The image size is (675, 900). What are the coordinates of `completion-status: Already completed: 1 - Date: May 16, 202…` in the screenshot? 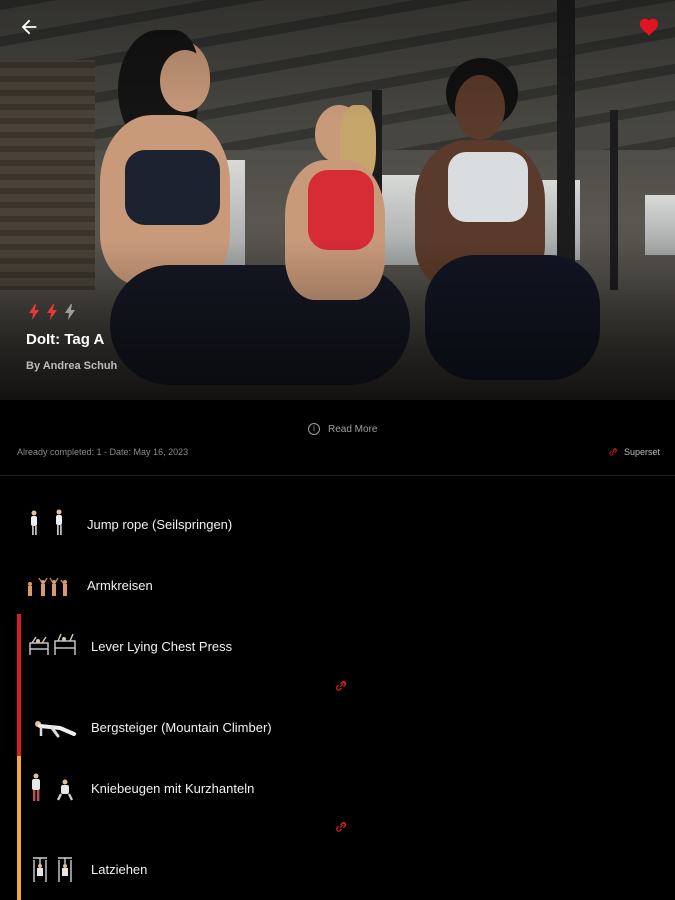 It's located at (103, 452).